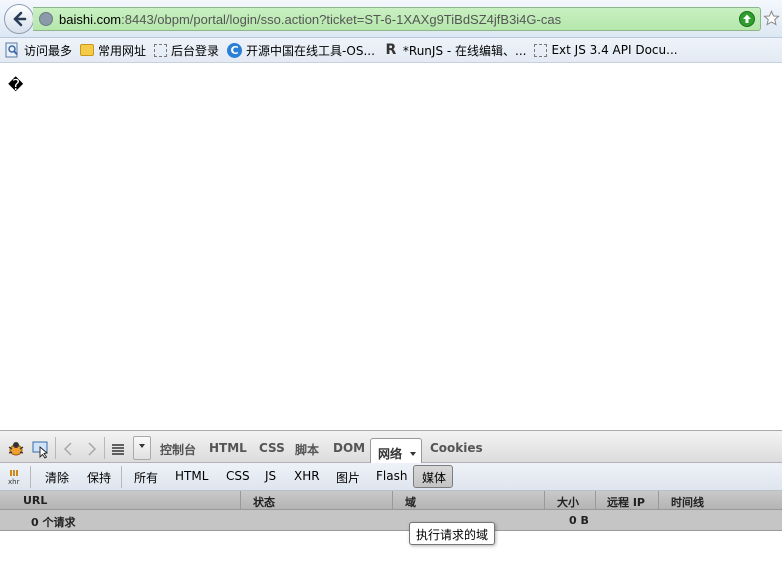 This screenshot has height=582, width=782. I want to click on filter-flash: Flash, so click(391, 476).